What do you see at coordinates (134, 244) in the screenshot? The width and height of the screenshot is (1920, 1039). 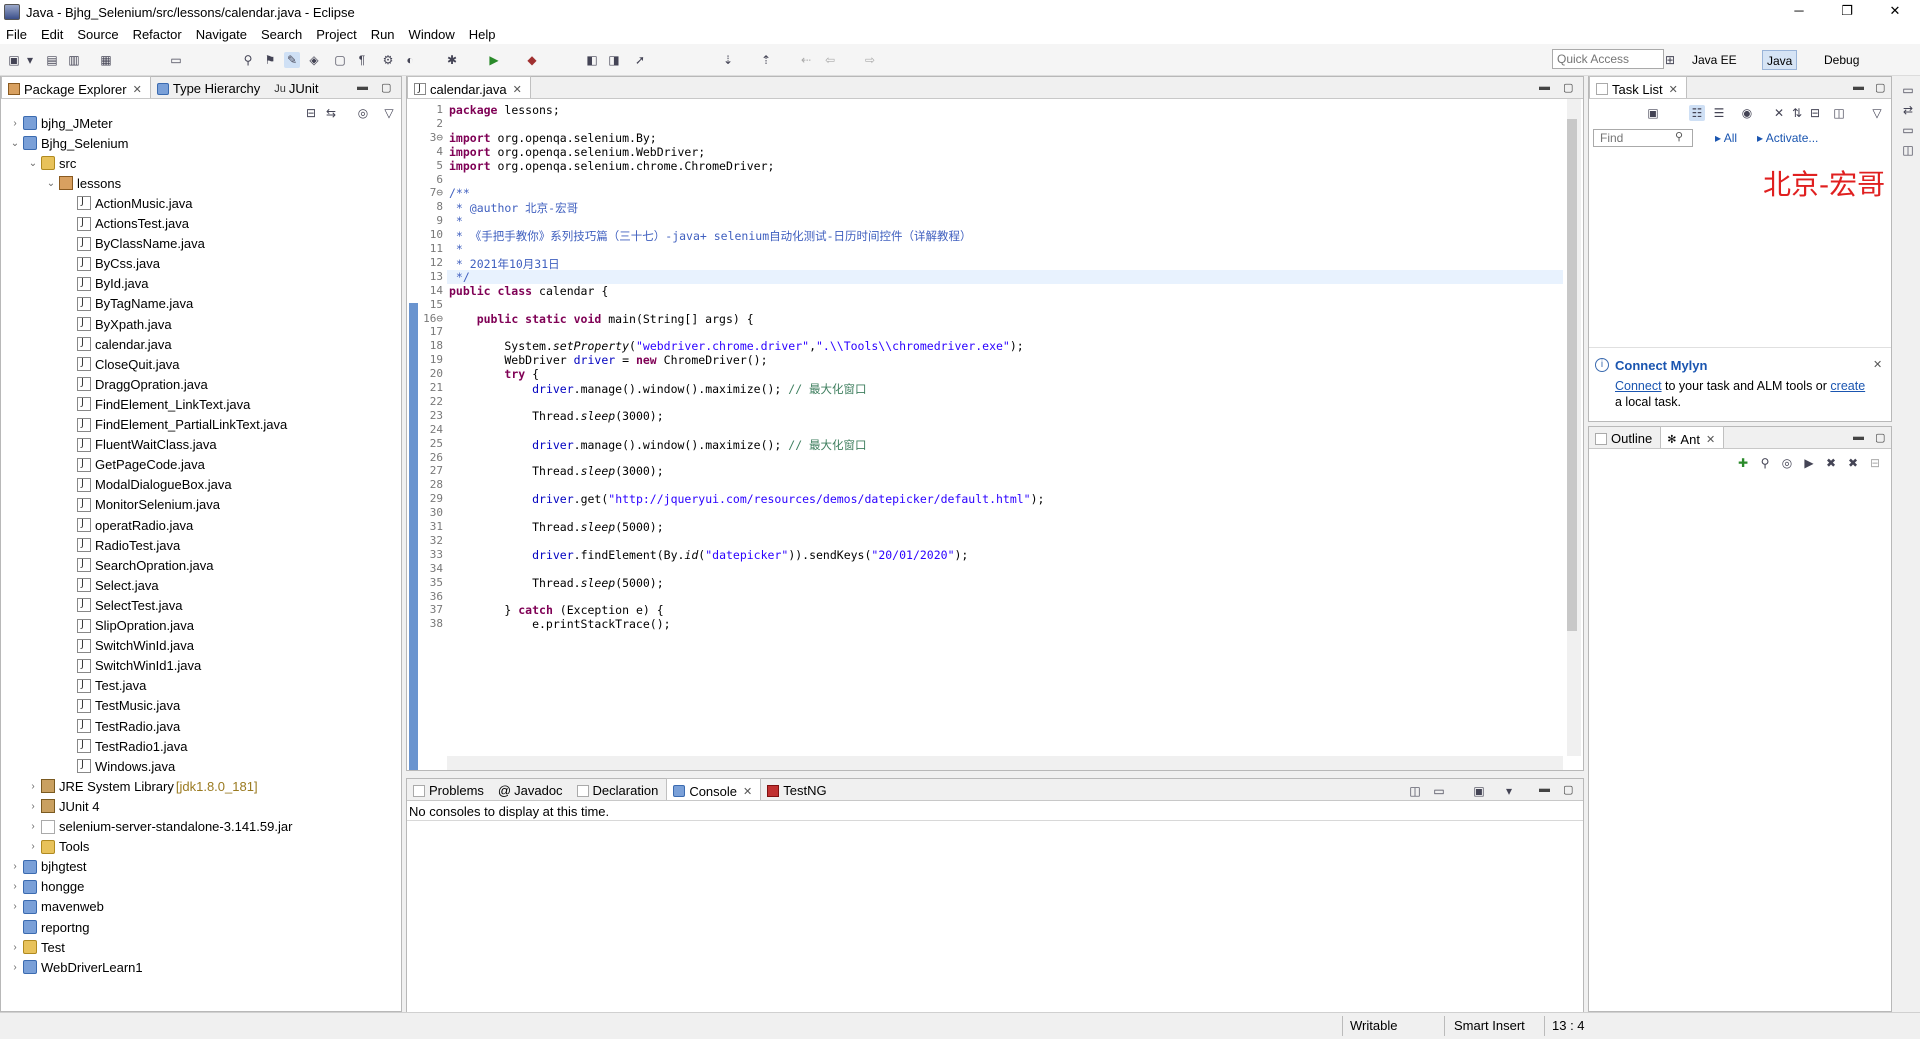 I see `tree-item: ByClassName.java` at bounding box center [134, 244].